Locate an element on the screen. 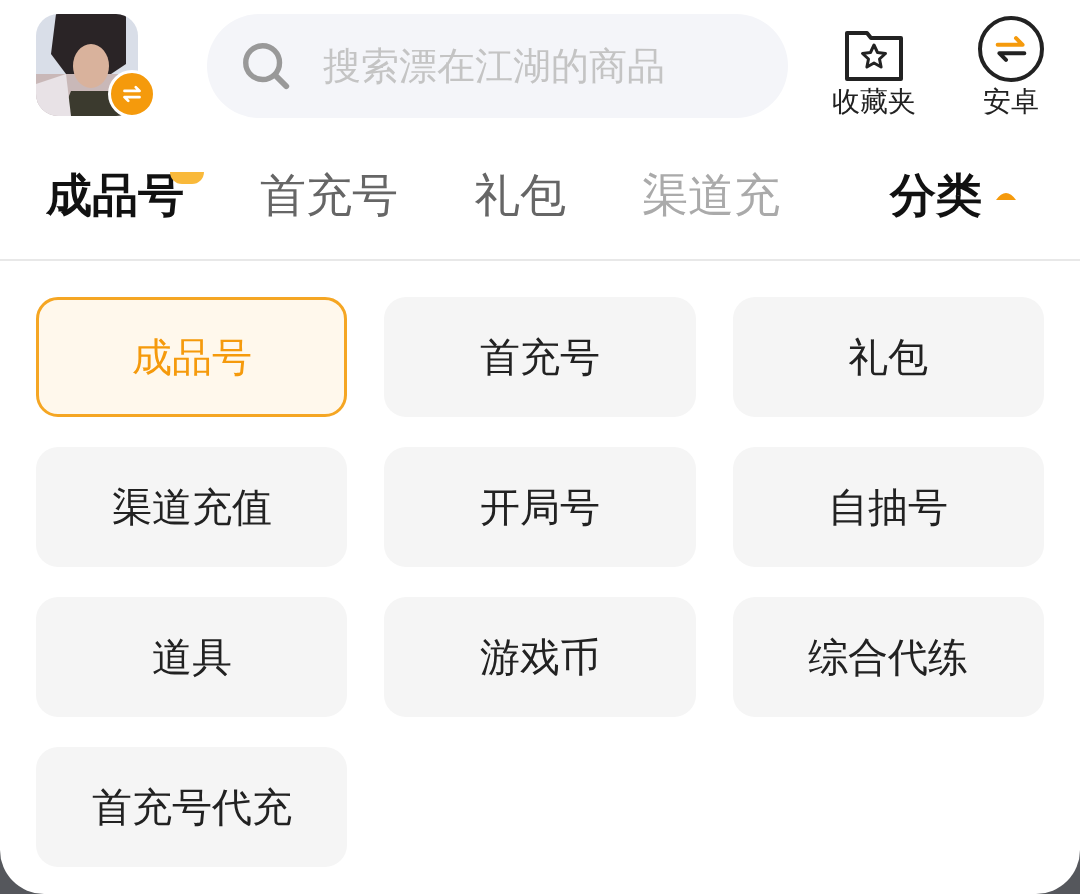 The height and width of the screenshot is (894, 1080). tab: 成品号 is located at coordinates (125, 194).